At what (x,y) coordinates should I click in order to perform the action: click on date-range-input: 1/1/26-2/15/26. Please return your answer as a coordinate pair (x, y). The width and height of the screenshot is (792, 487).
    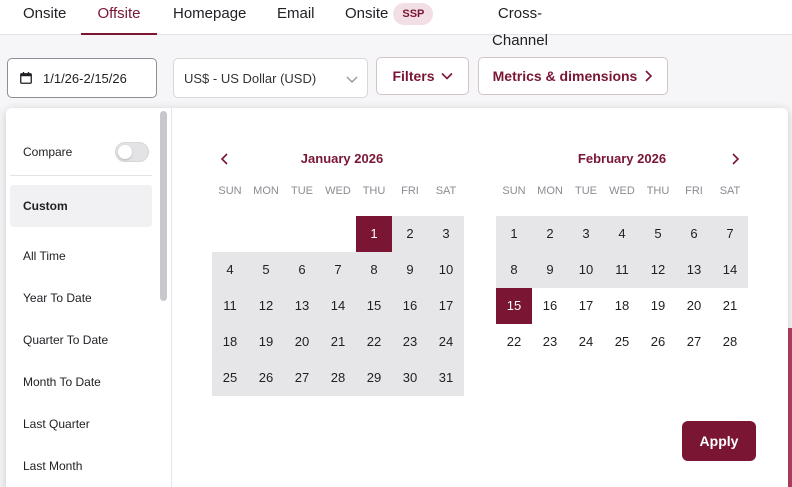
    Looking at the image, I should click on (82, 78).